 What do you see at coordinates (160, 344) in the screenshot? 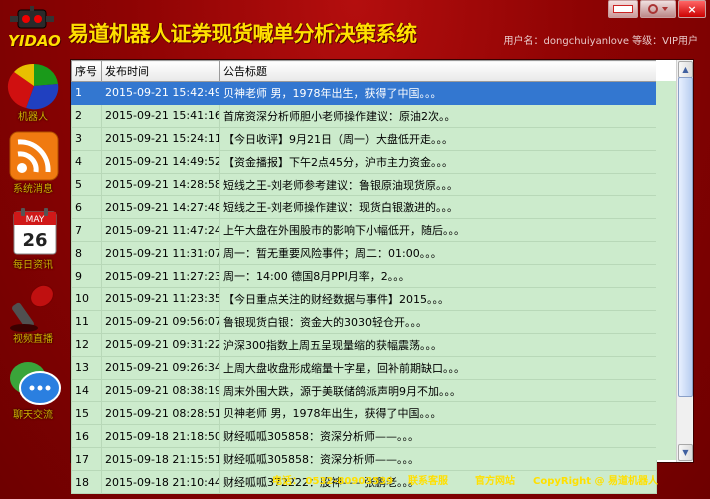
I see `row-publish-time: 2015-09-21 09:31:22` at bounding box center [160, 344].